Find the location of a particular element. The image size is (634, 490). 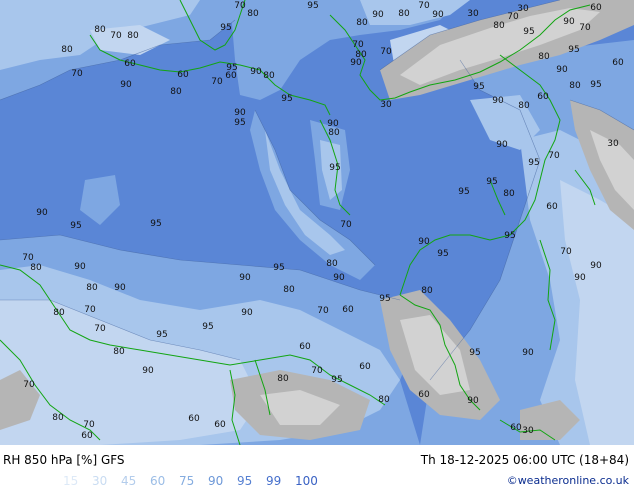

legend-level-95: 95 is located at coordinates (245, 481).